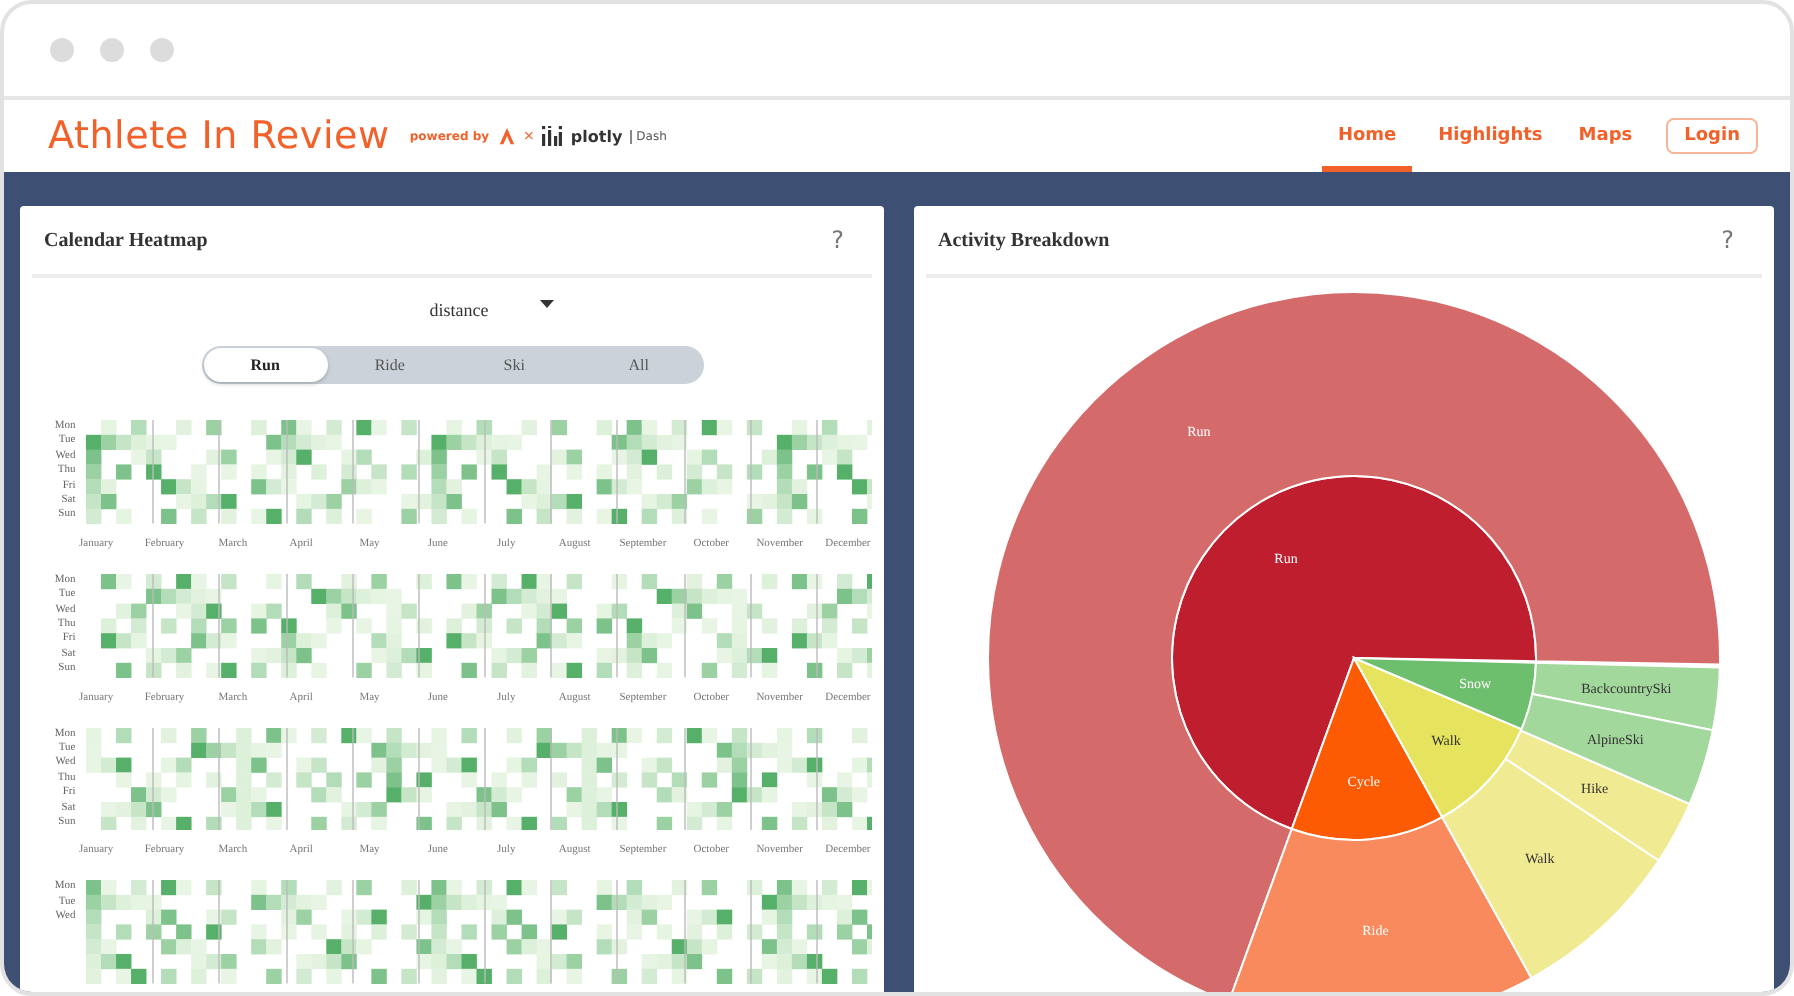  Describe the element at coordinates (638, 365) in the screenshot. I see `segment-tab: All` at that location.